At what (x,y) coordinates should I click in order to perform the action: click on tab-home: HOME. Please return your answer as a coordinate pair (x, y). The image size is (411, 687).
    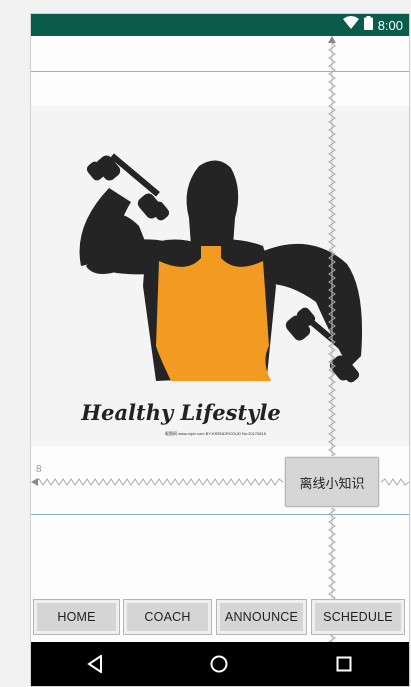
    Looking at the image, I should click on (76, 617).